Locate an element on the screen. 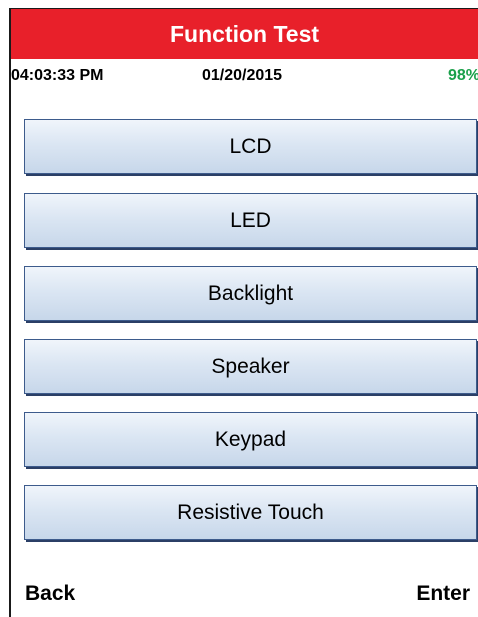 This screenshot has height=617, width=478. soft-key-bar: Back Enter is located at coordinates (244, 597).